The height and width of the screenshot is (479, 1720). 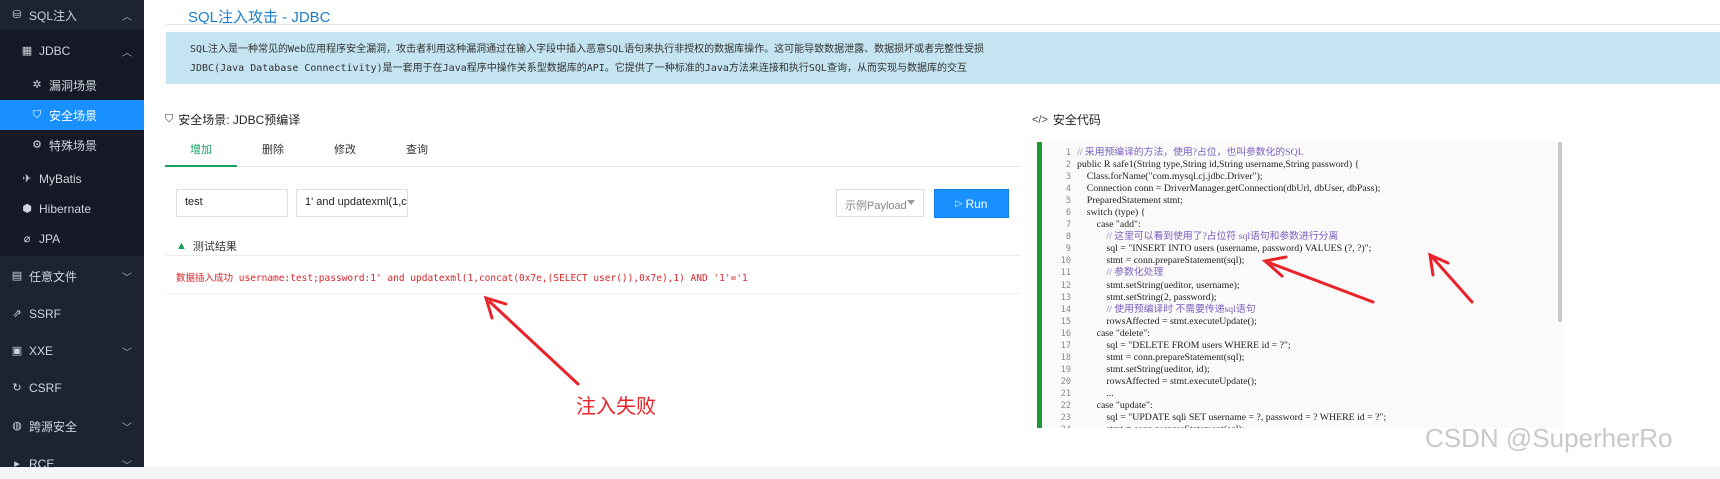 I want to click on arrow-to-result, so click(x=531, y=340).